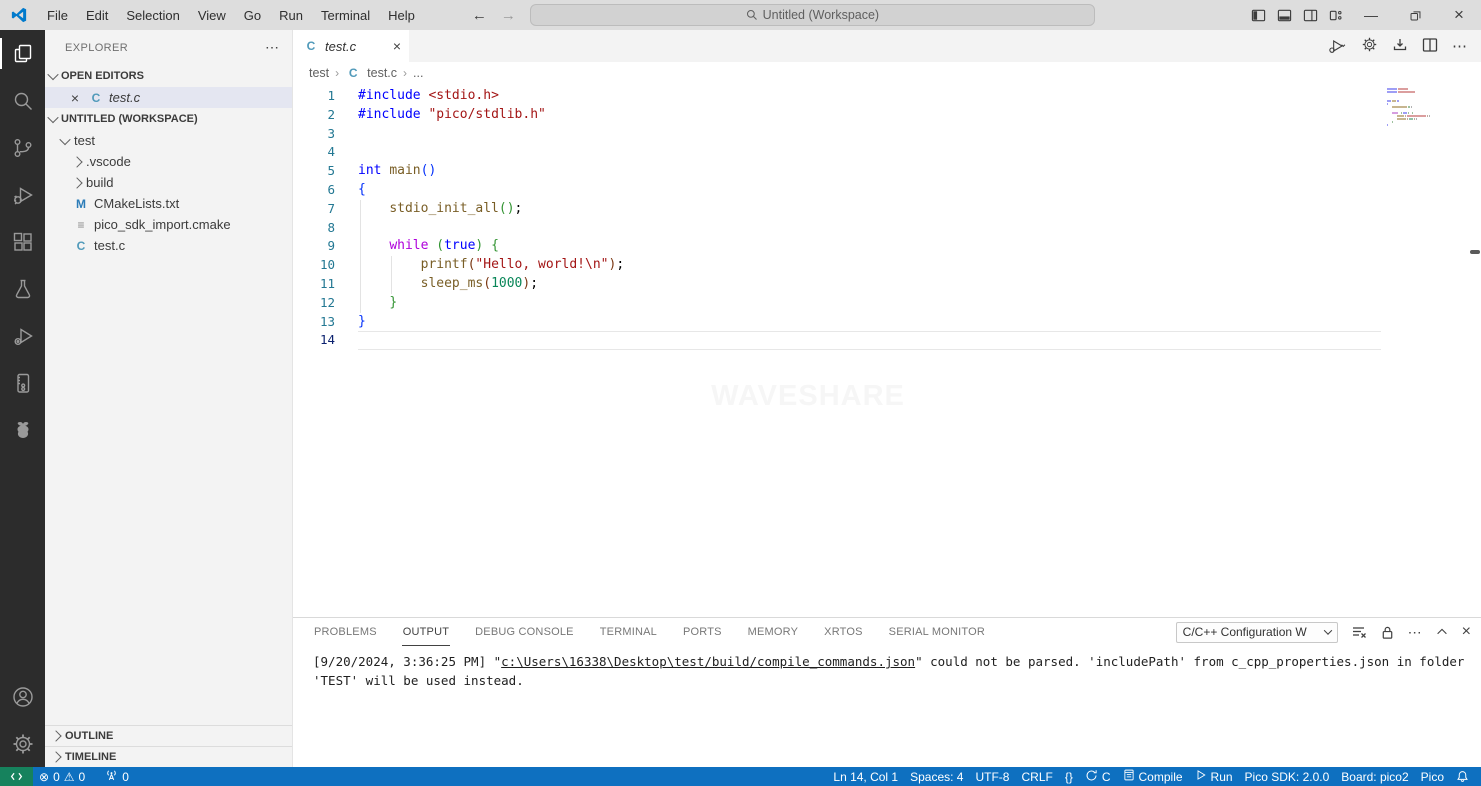 The width and height of the screenshot is (1481, 786). What do you see at coordinates (1310, 15) in the screenshot?
I see `toggle-secondary-sidebar-icon` at bounding box center [1310, 15].